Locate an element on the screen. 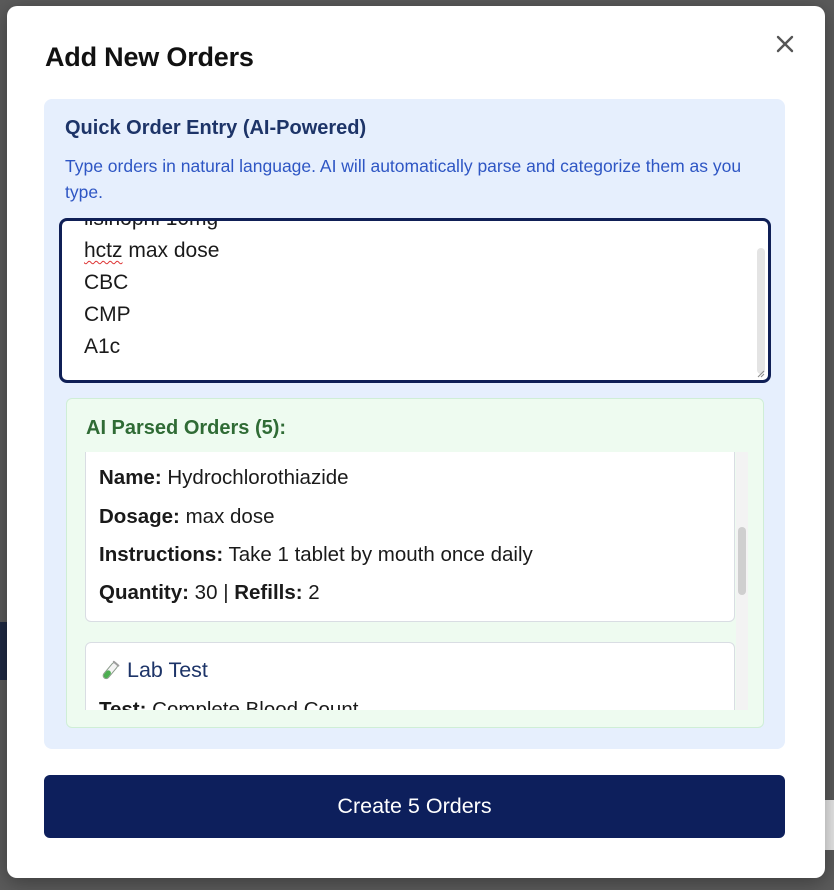 The height and width of the screenshot is (890, 834). refills-label: Refills: is located at coordinates (268, 592).